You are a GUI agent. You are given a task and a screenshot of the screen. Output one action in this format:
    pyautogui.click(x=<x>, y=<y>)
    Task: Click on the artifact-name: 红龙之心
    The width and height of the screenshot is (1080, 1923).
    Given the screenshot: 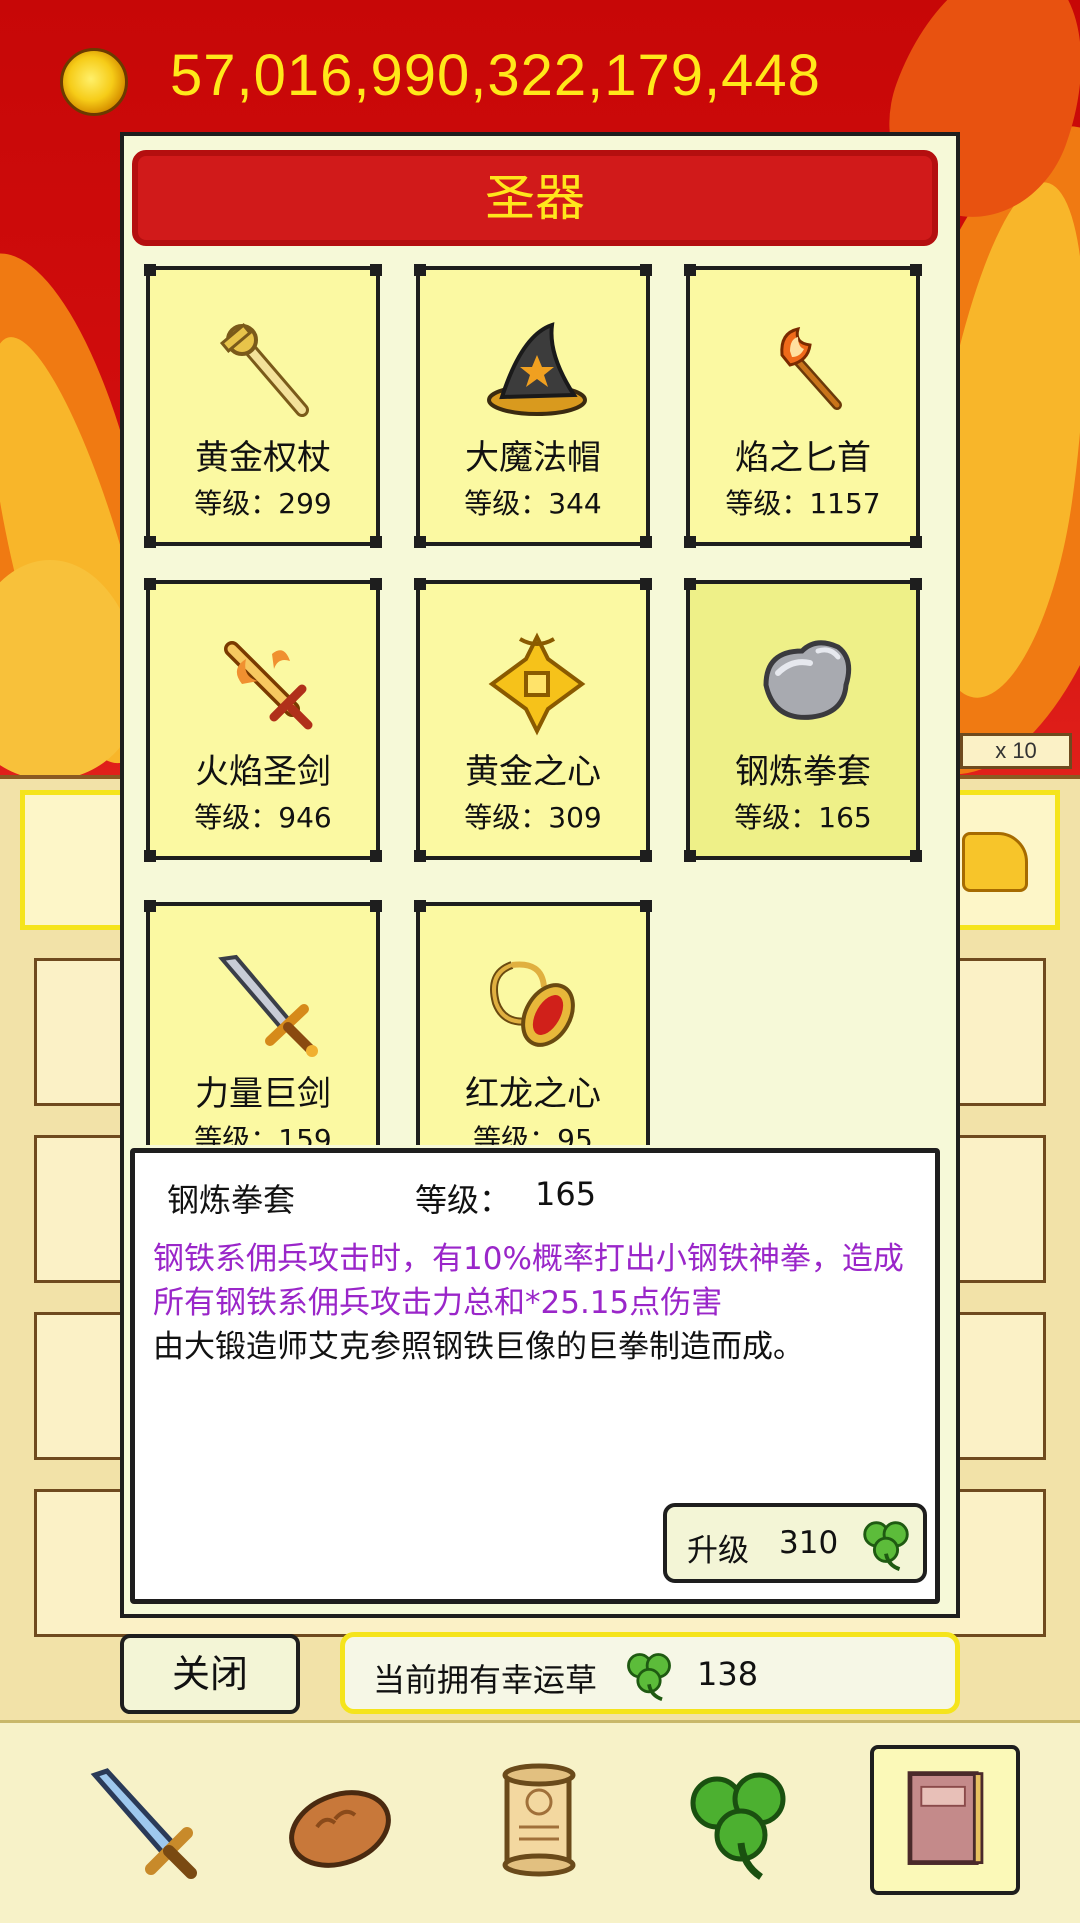 What is the action you would take?
    pyautogui.click(x=533, y=1094)
    